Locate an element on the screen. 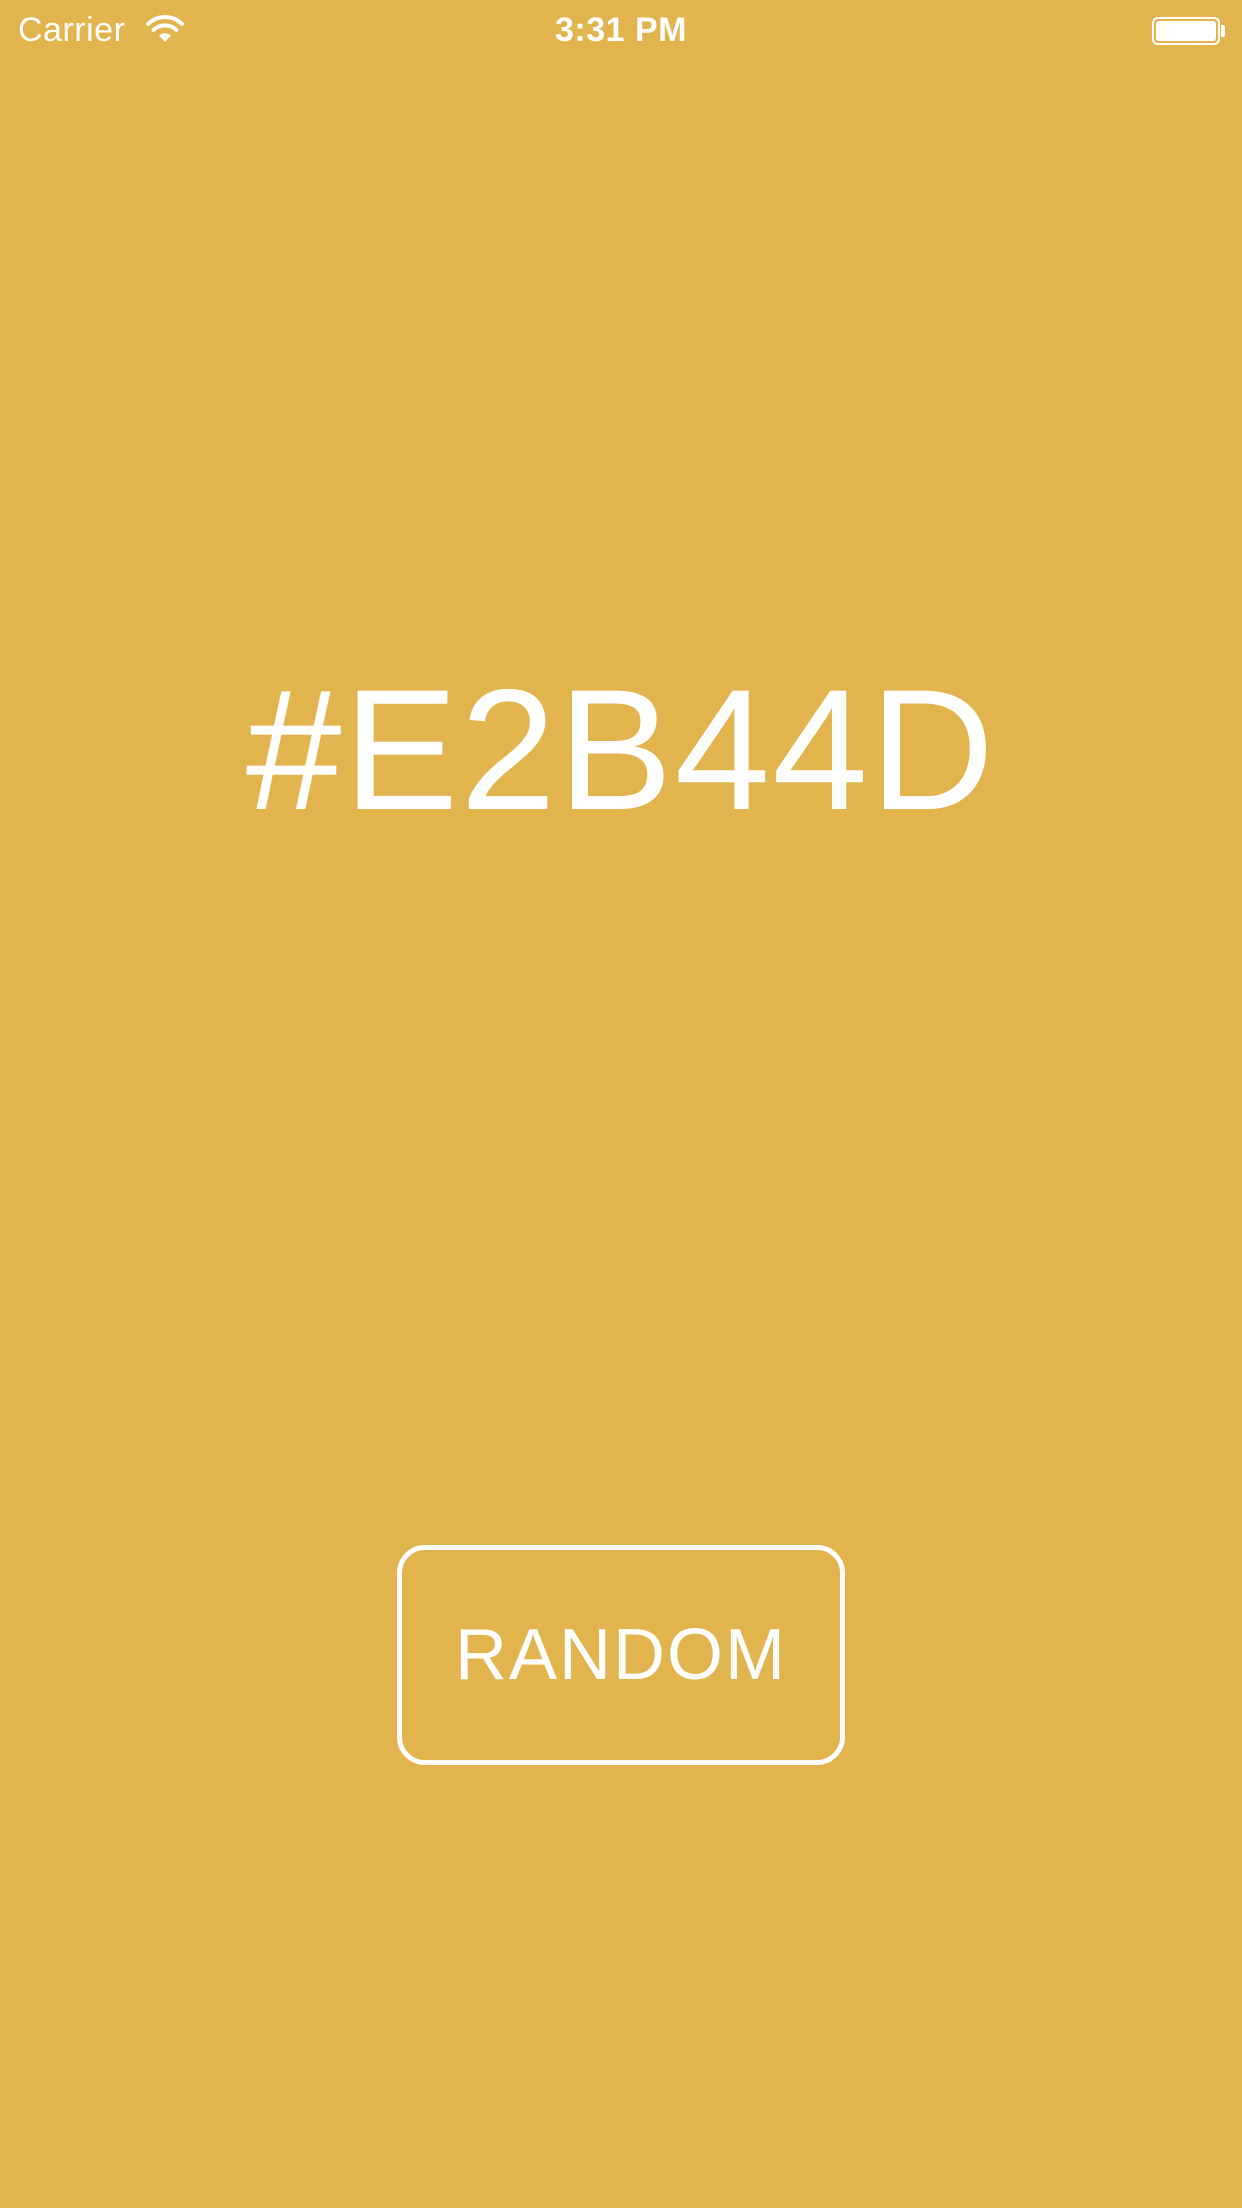 The width and height of the screenshot is (1242, 2208). random-button: RANDOM is located at coordinates (621, 1655).